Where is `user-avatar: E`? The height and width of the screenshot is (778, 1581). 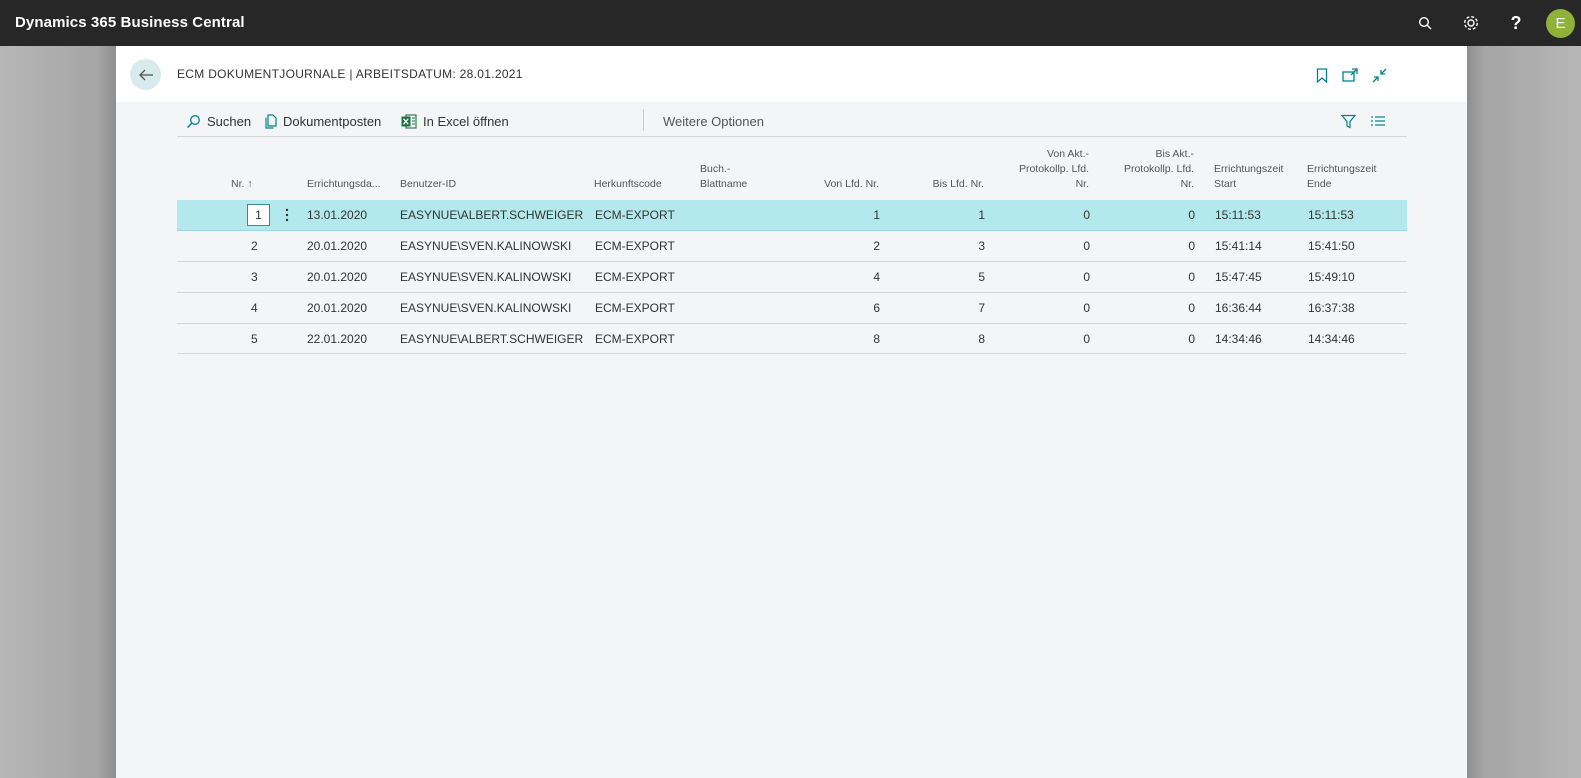 user-avatar: E is located at coordinates (1560, 23).